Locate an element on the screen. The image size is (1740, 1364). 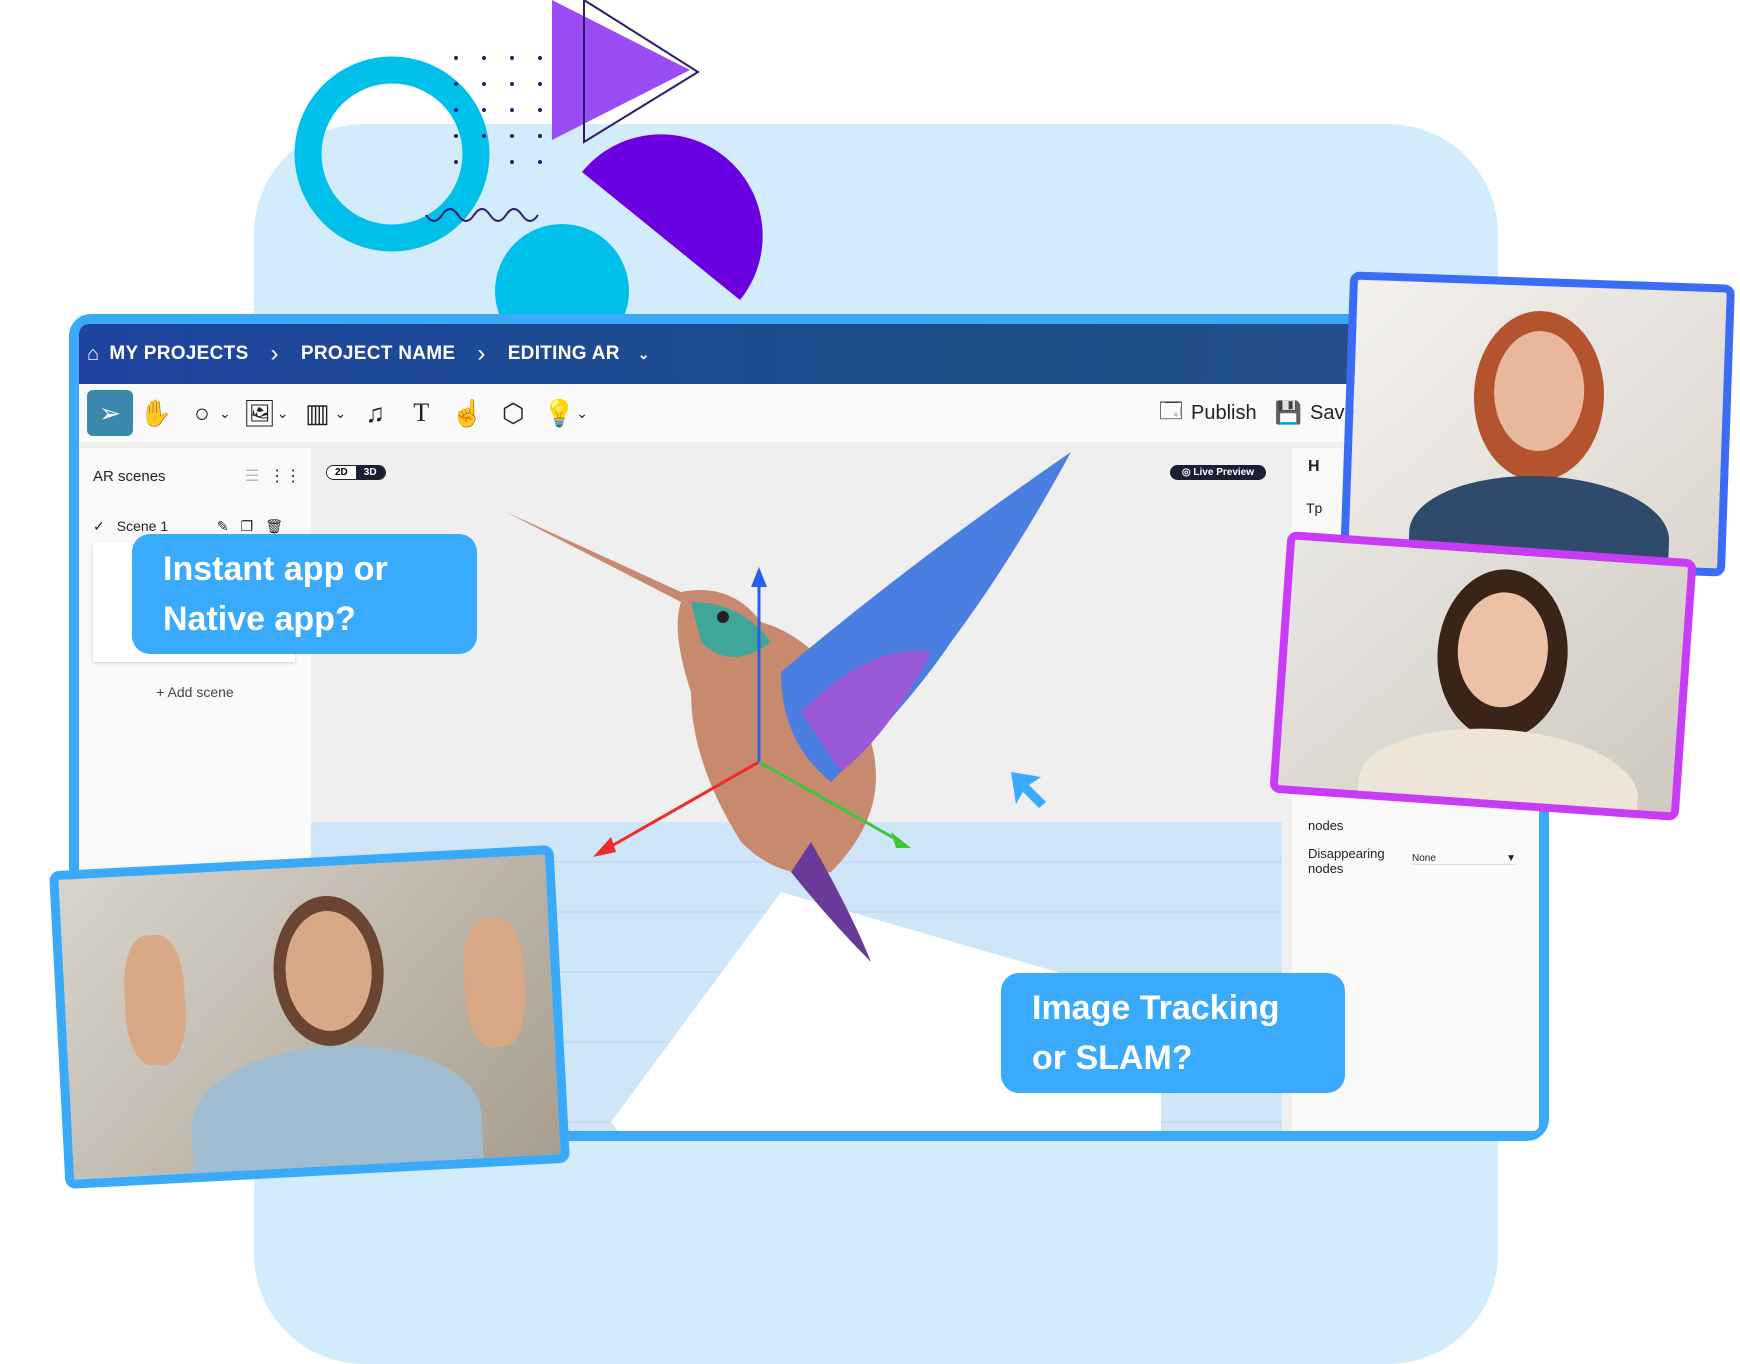
select-tool-button: ➢ is located at coordinates (110, 413).